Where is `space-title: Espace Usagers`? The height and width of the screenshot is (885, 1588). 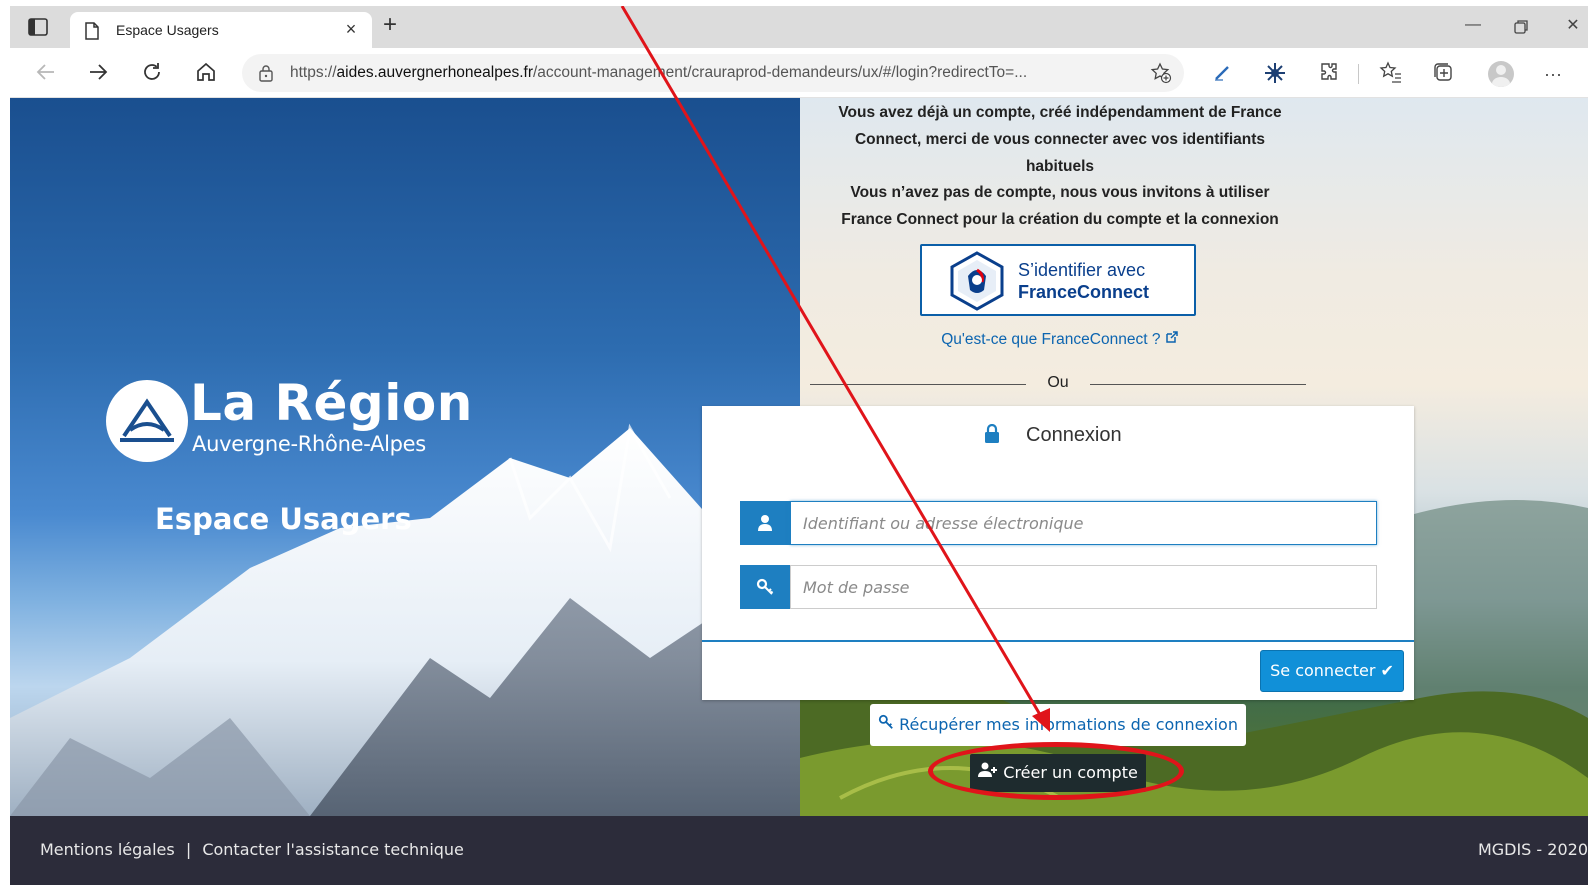
space-title: Espace Usagers is located at coordinates (283, 519).